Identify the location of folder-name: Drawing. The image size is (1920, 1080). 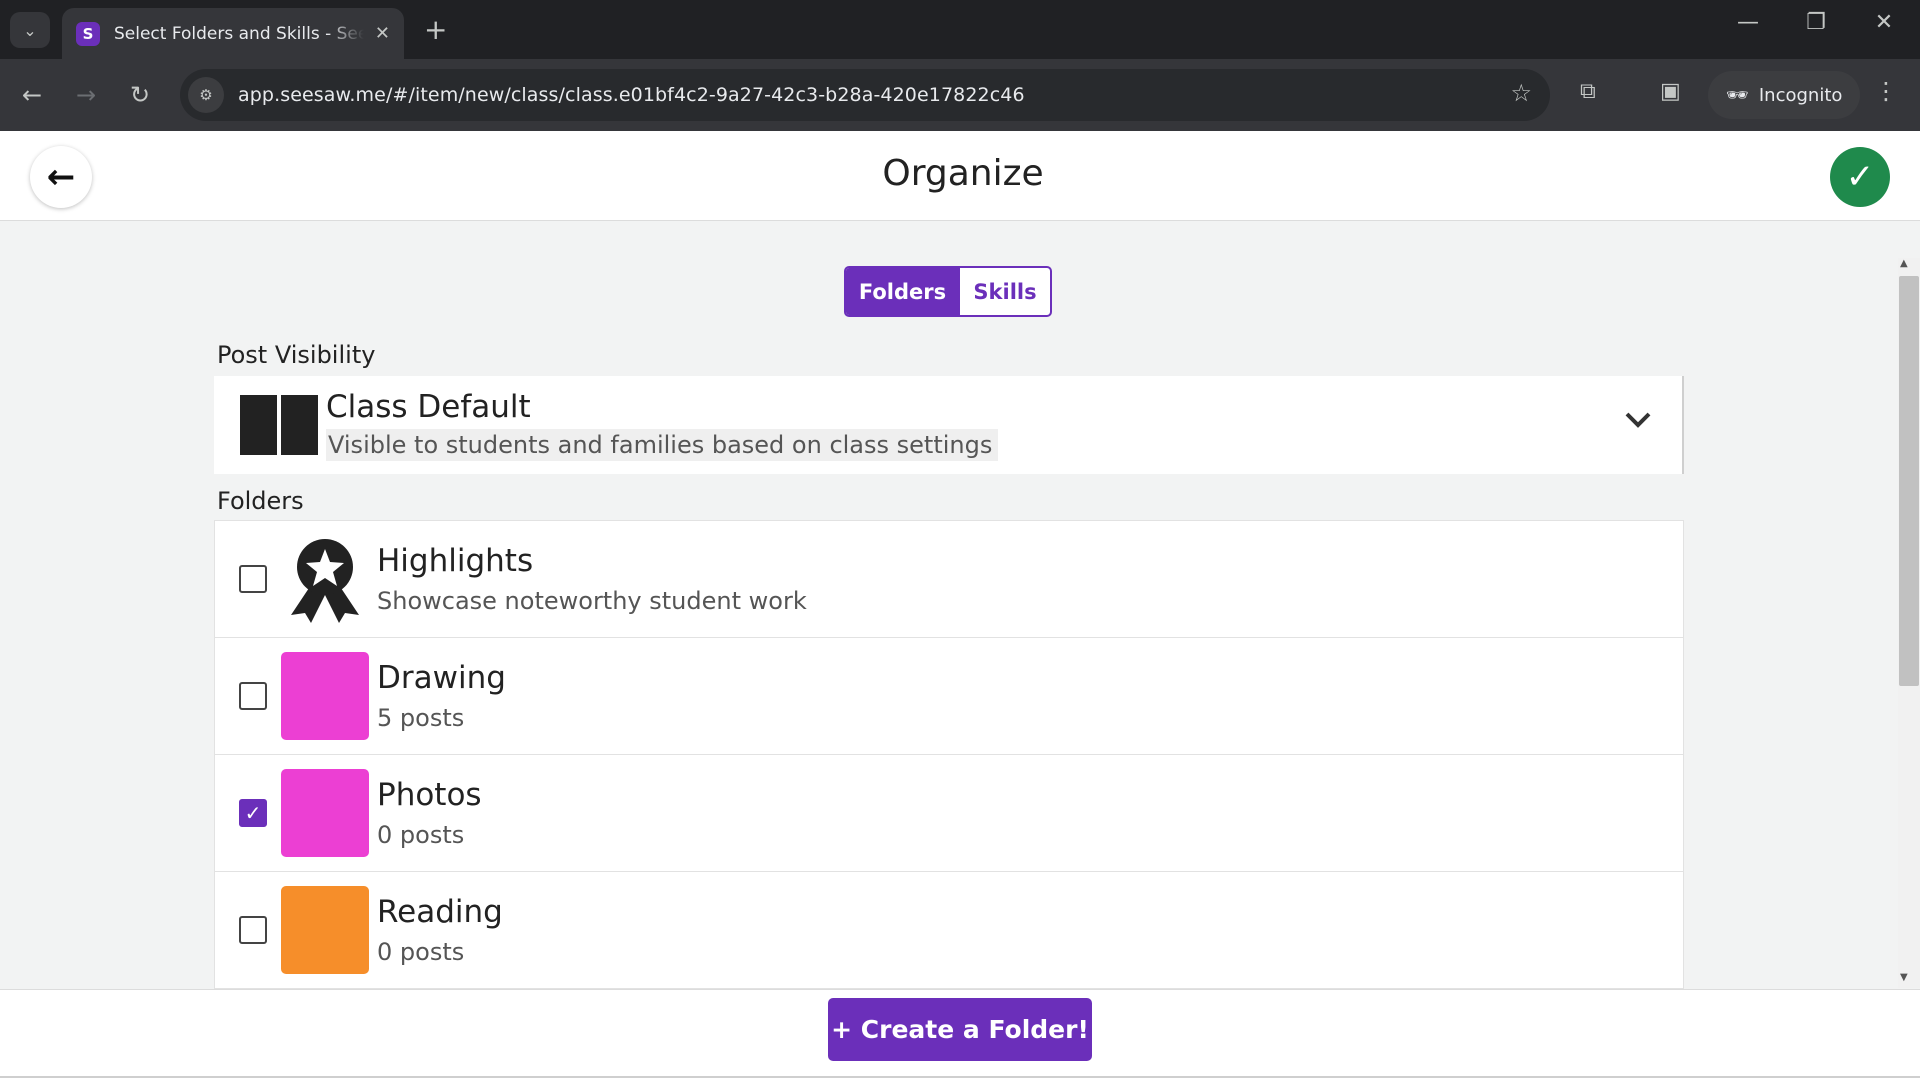
(441, 678).